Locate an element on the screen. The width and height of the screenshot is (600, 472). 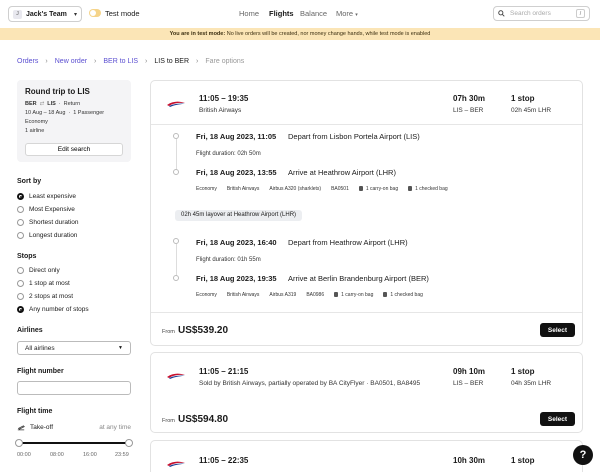
chevron-down-icon: ▼ is located at coordinates (120, 348).